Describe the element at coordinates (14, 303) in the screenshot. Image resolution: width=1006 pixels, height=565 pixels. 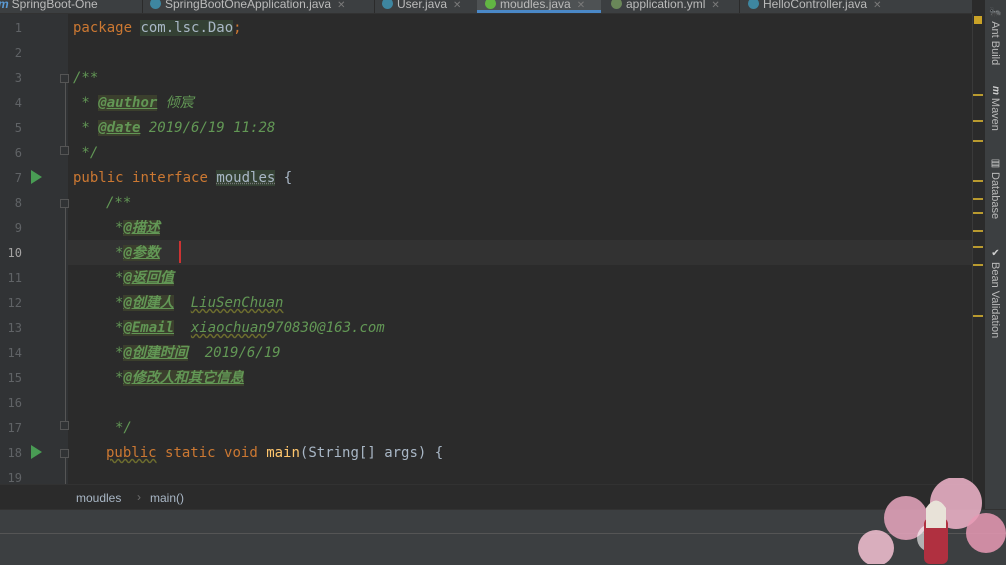
I see `line-number: 12` at that location.